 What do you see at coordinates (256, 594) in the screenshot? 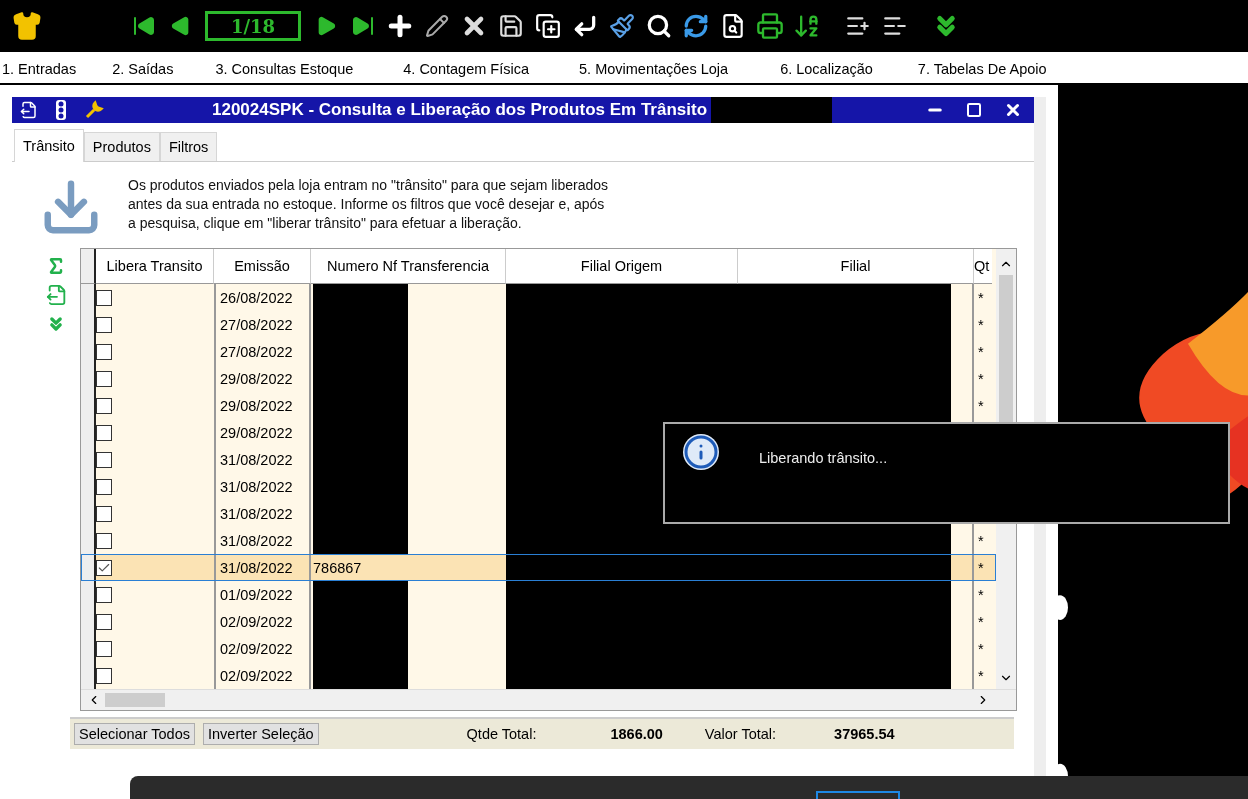
I see `table-cell: 01/09/2022` at bounding box center [256, 594].